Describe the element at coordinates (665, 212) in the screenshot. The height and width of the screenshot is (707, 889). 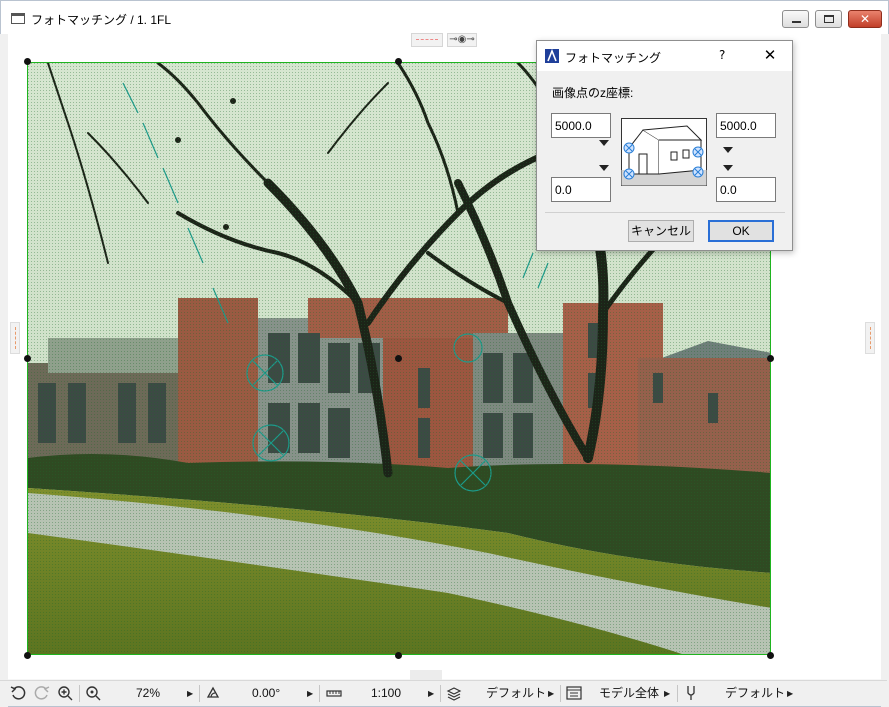
I see `dialog-divider` at that location.